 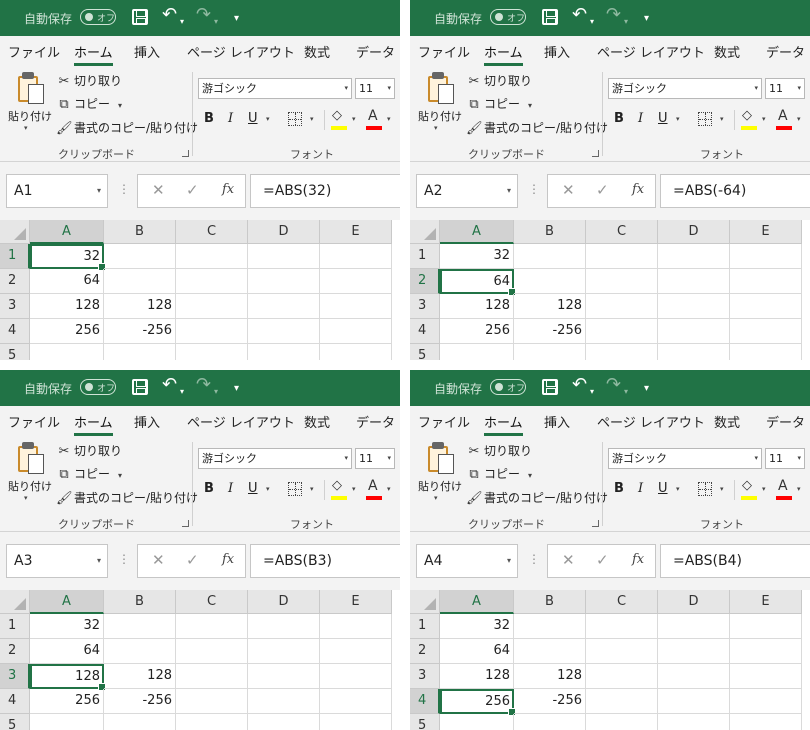 I want to click on paste-dropdown-icon: ▾, so click(x=436, y=498).